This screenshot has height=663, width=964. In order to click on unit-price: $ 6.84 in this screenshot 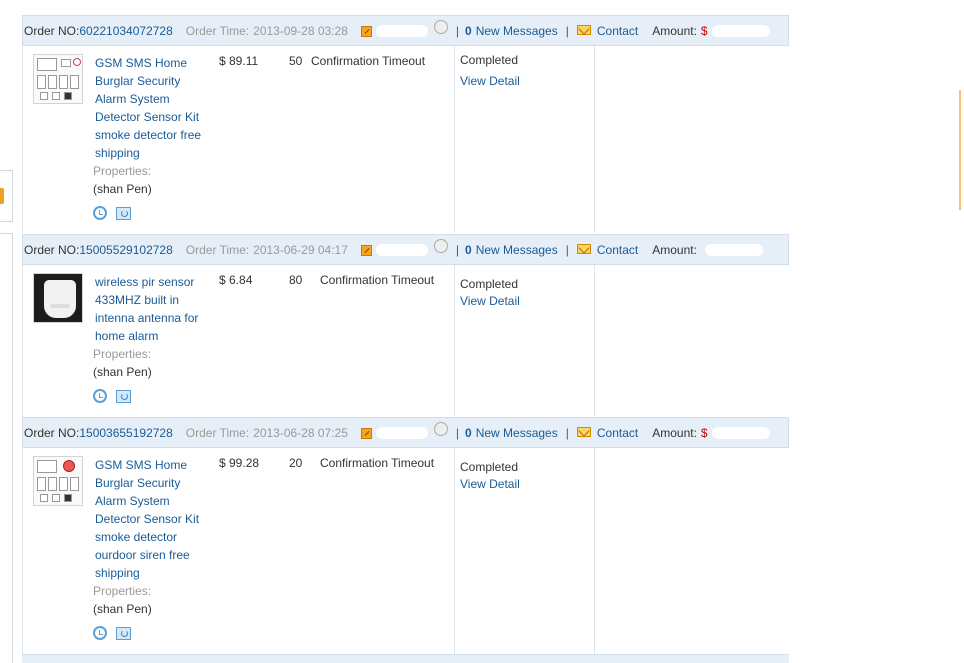, I will do `click(236, 280)`.